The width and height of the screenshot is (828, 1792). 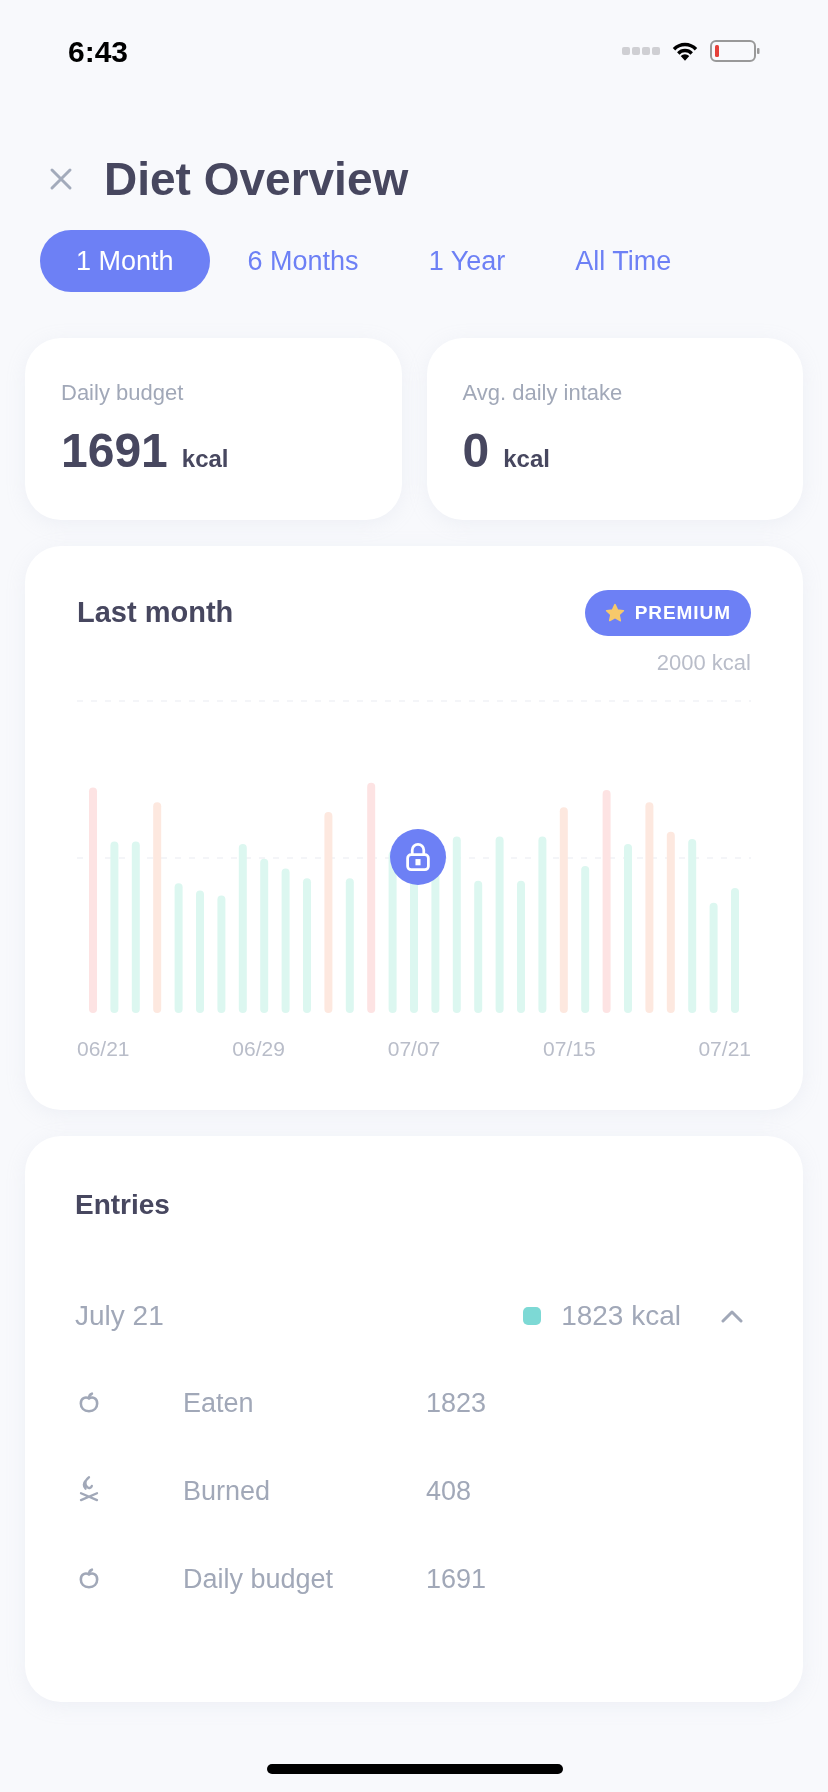 What do you see at coordinates (476, 451) in the screenshot?
I see `stat-value: 0` at bounding box center [476, 451].